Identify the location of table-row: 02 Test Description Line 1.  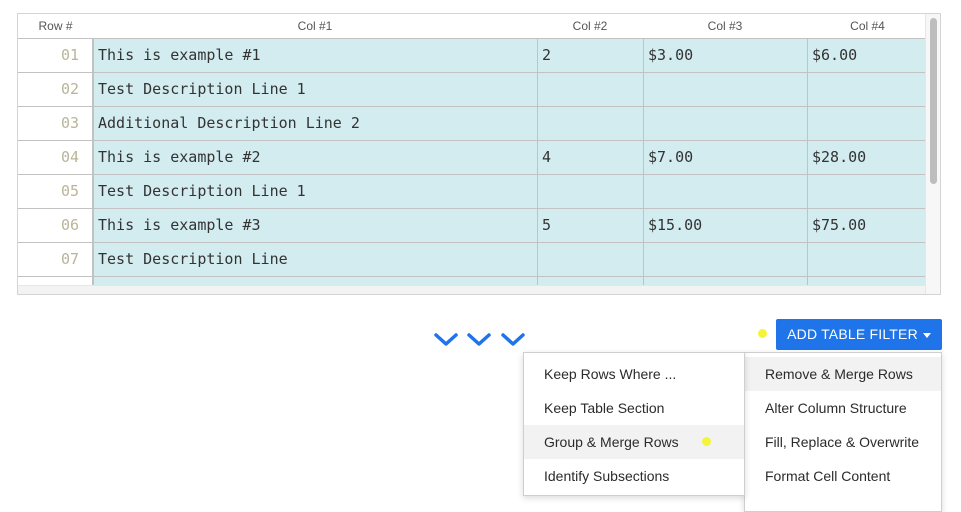
(473, 89).